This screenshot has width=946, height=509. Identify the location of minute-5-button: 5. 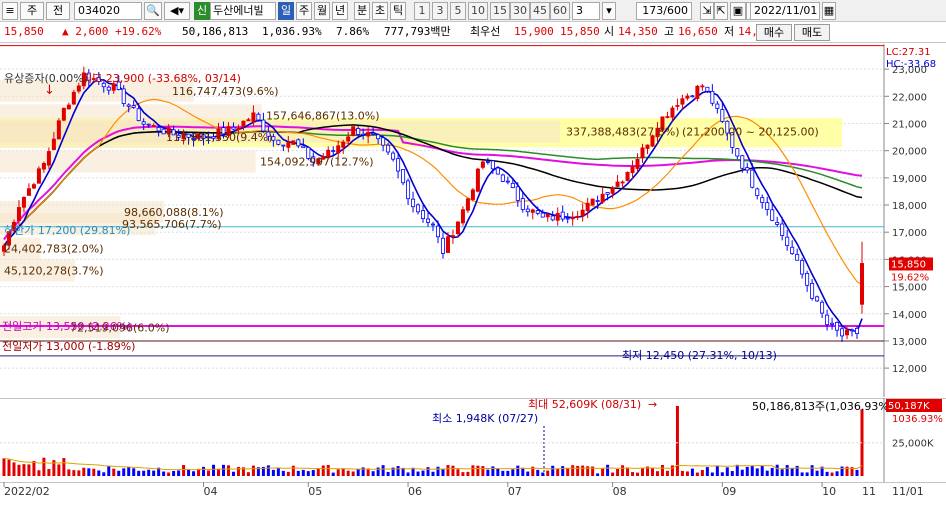
(458, 11).